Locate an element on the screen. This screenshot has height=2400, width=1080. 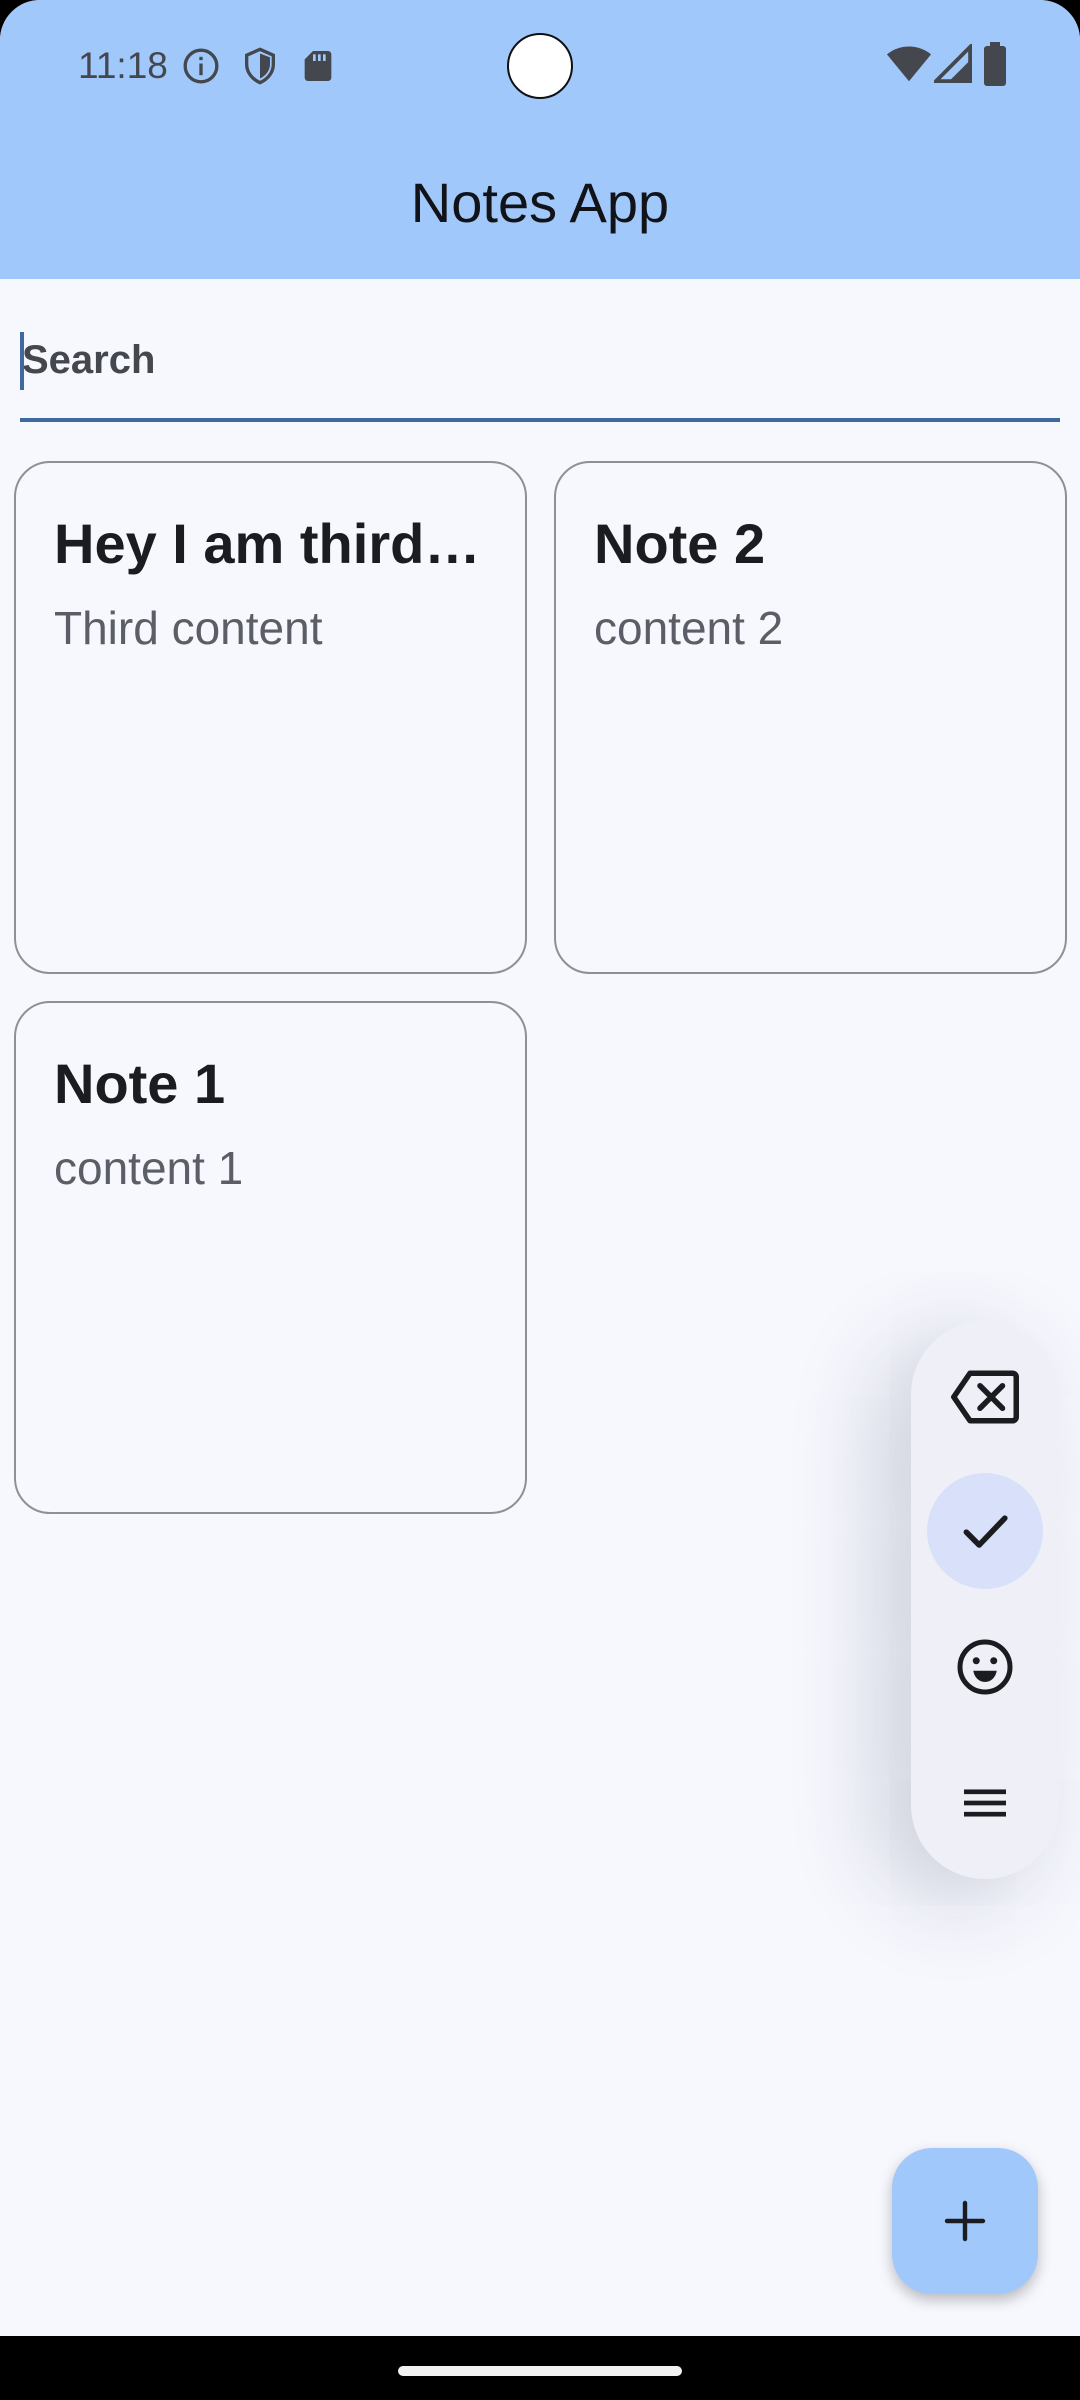
home-gesture-handle is located at coordinates (540, 2371).